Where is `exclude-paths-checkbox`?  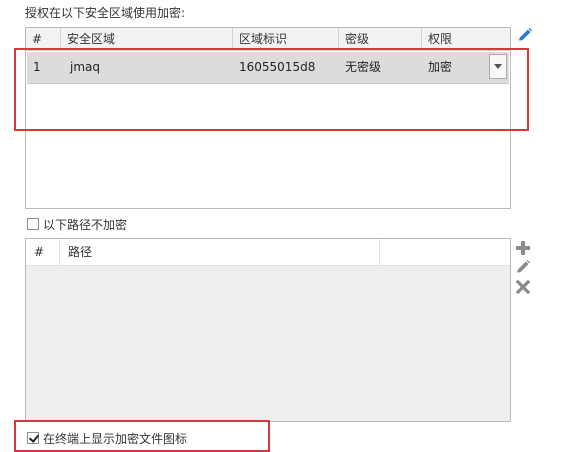
exclude-paths-checkbox is located at coordinates (33, 224).